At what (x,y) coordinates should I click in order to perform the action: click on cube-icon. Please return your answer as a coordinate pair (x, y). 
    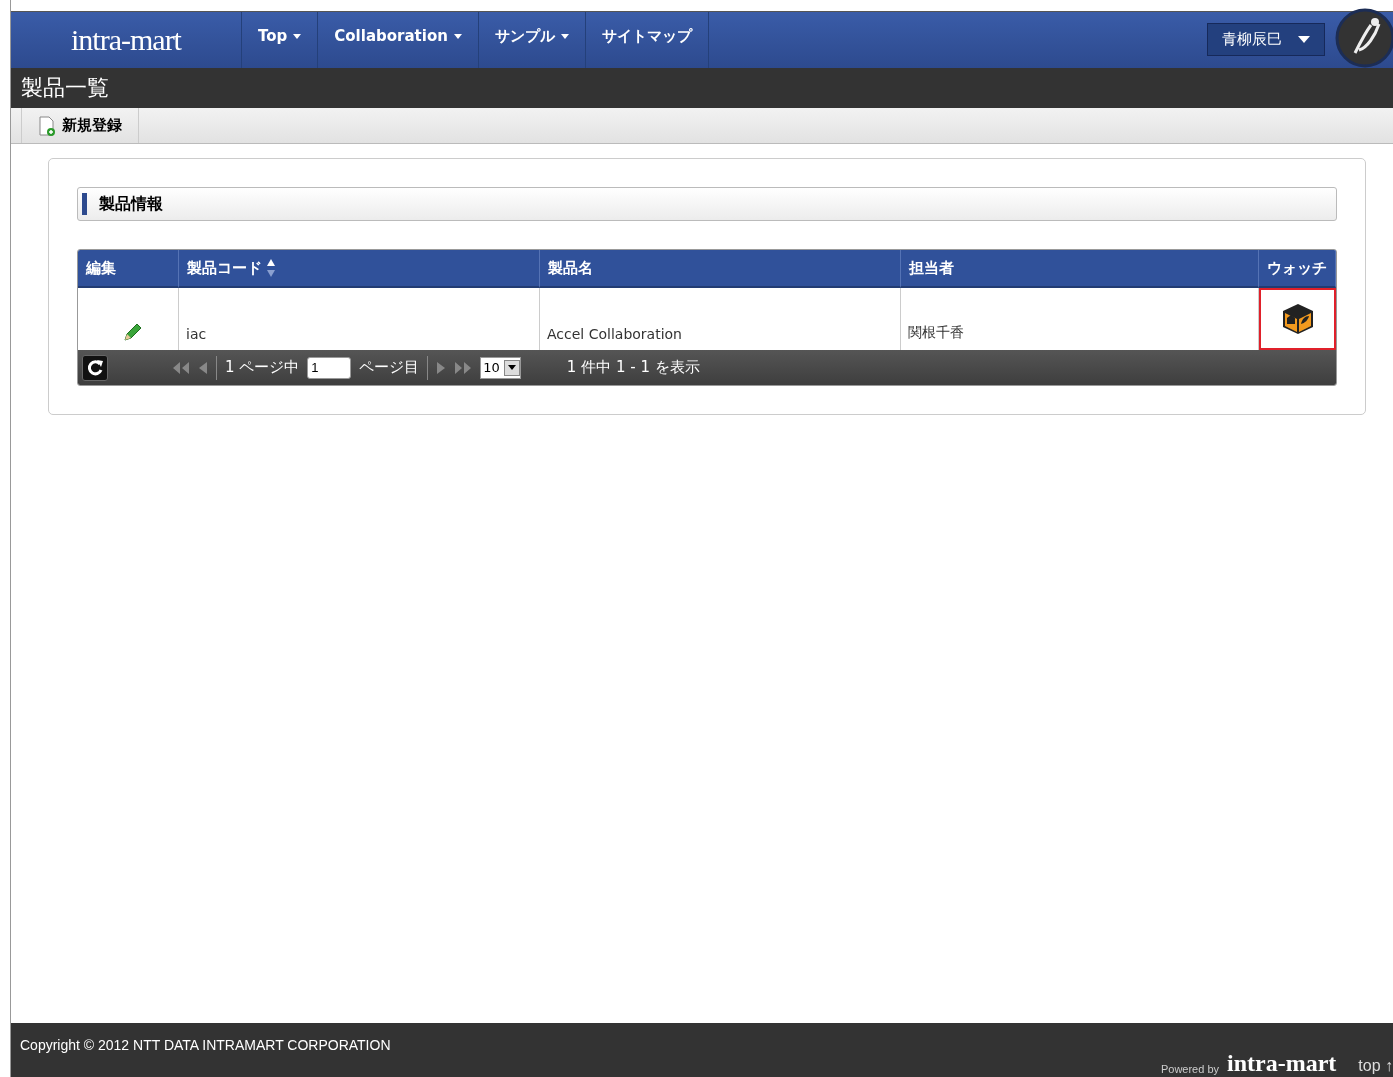
    Looking at the image, I should click on (1297, 319).